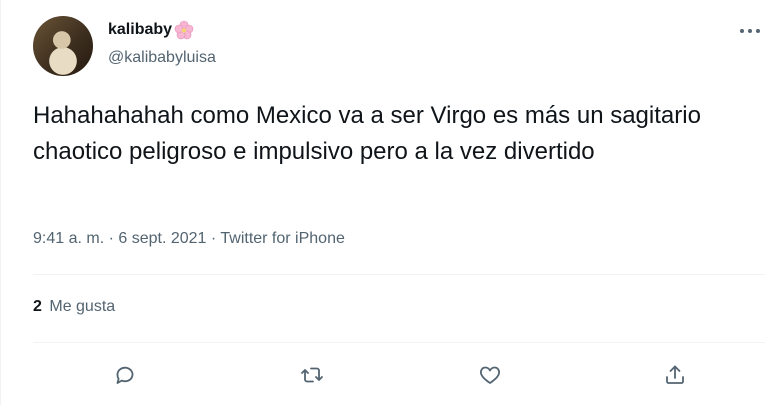 The height and width of the screenshot is (405, 773). I want to click on likes-count: 2, so click(37, 306).